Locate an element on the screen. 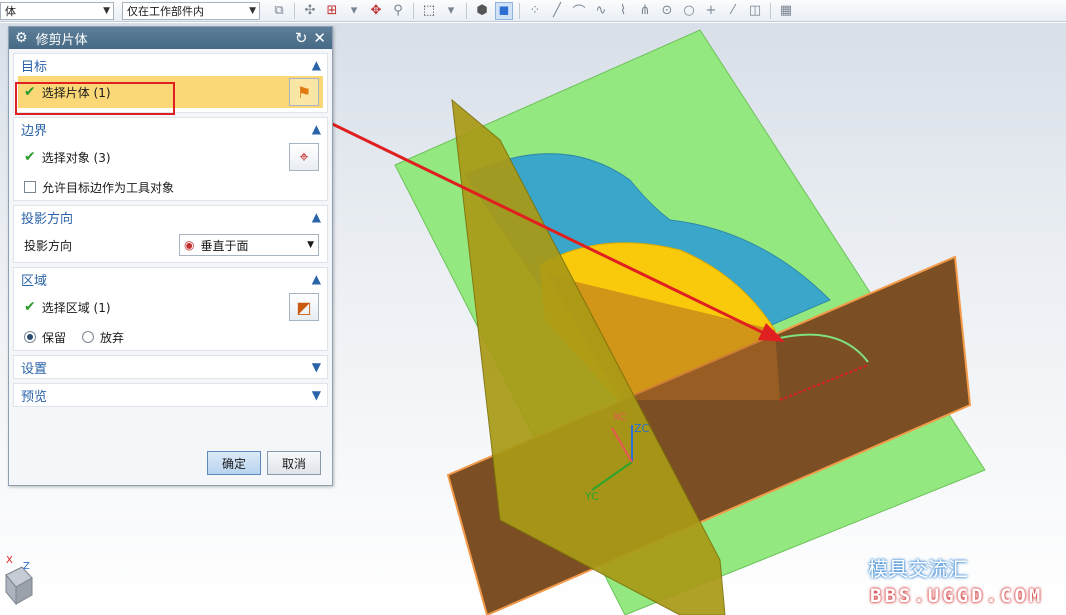 The image size is (1066, 615). discard-radio is located at coordinates (88, 337).